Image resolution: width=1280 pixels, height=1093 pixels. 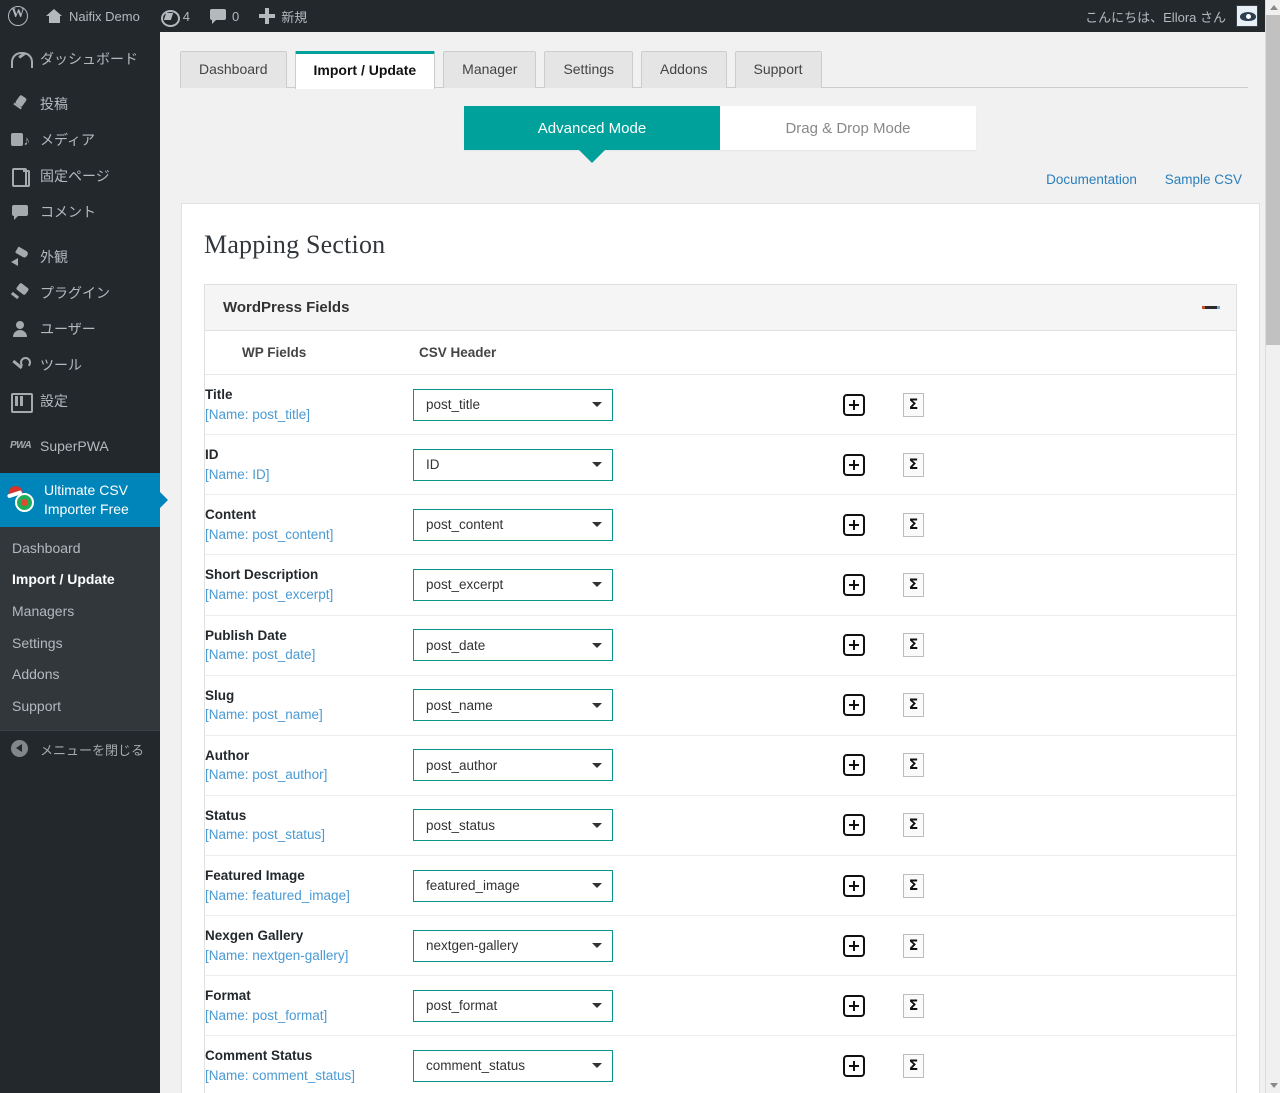 What do you see at coordinates (80, 212) in the screenshot?
I see `sidebar-item-comments: コメント` at bounding box center [80, 212].